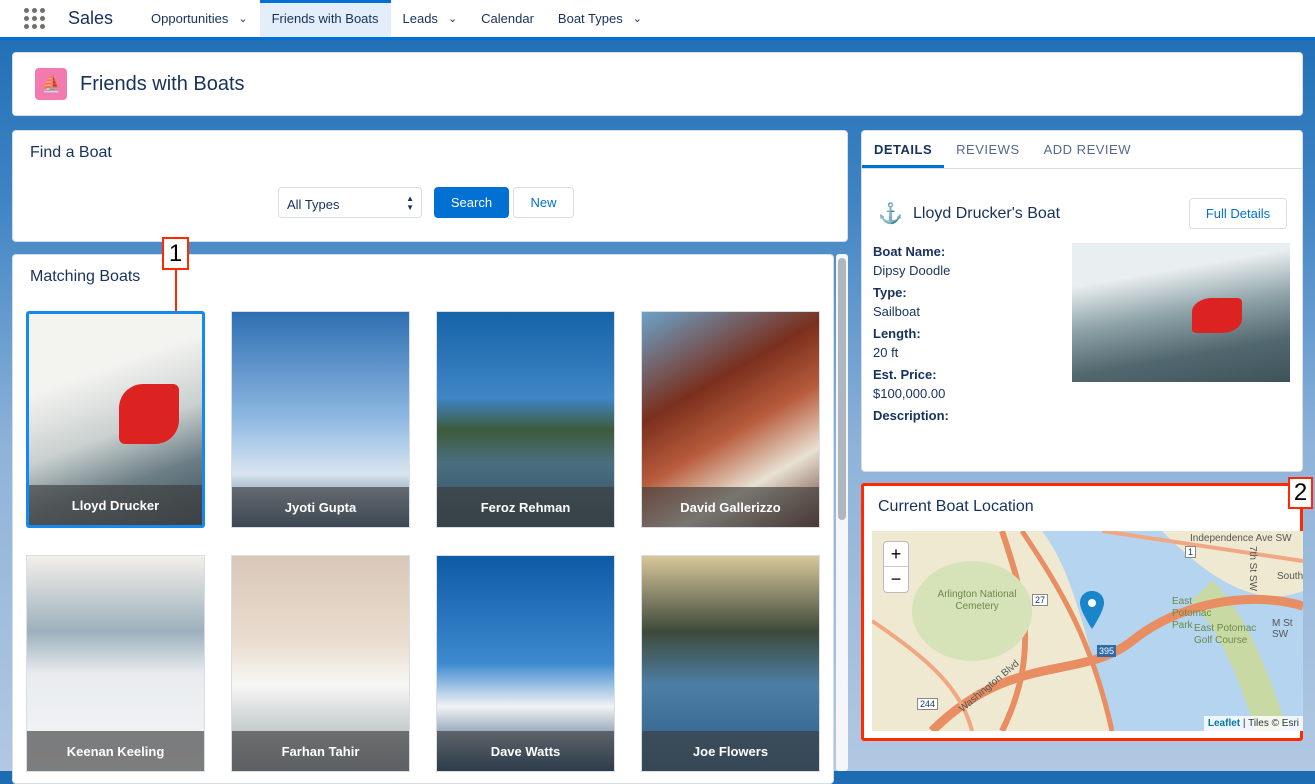  Describe the element at coordinates (1107, 651) in the screenshot. I see `interstate-shield: 395` at that location.